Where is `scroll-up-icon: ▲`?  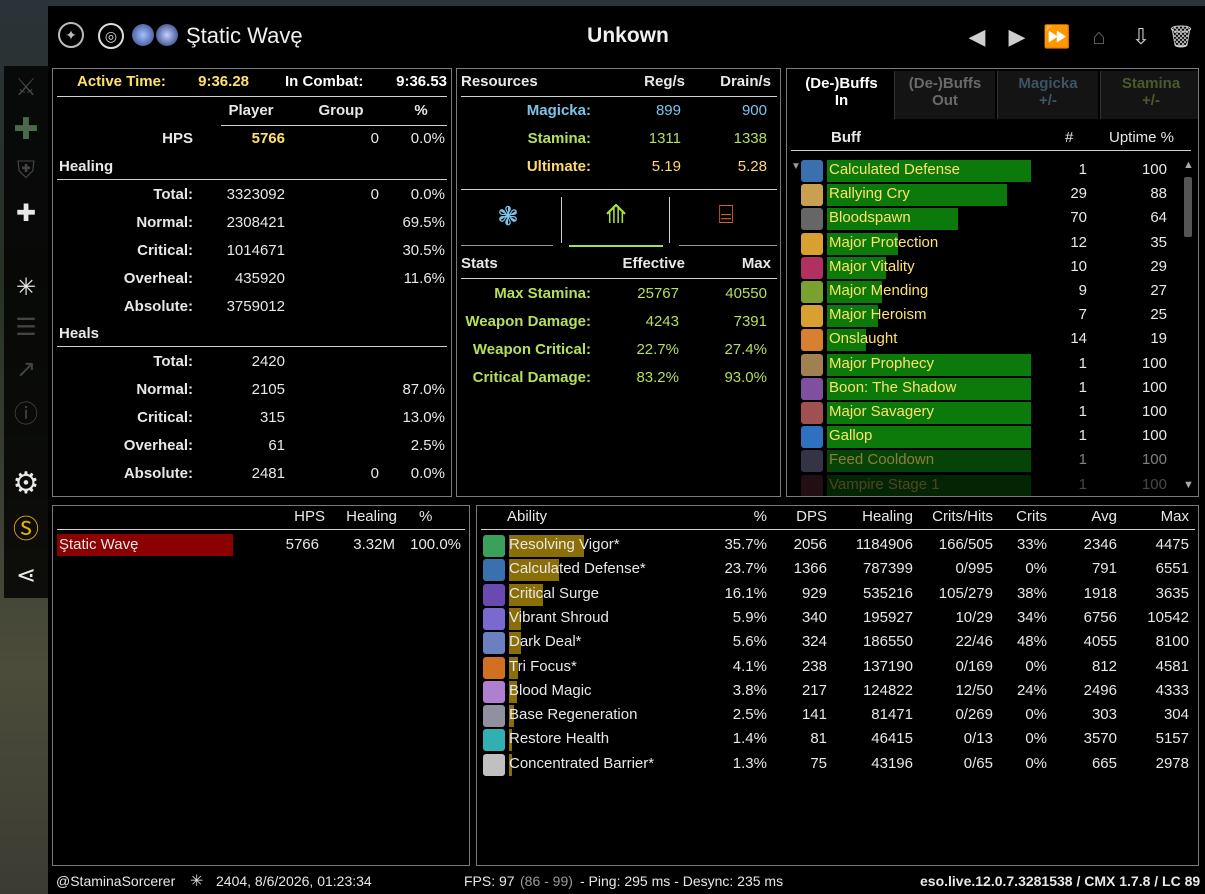 scroll-up-icon: ▲ is located at coordinates (1188, 165).